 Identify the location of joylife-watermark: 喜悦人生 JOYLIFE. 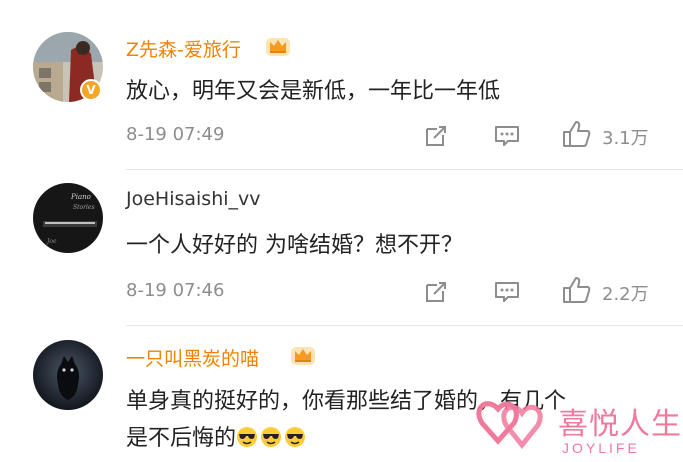
(576, 427).